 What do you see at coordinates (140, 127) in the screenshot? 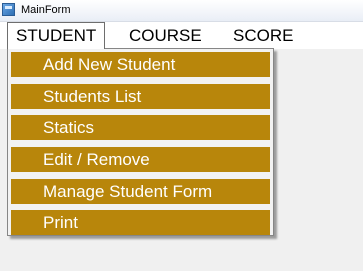
I see `menu-item-statics: Statics` at bounding box center [140, 127].